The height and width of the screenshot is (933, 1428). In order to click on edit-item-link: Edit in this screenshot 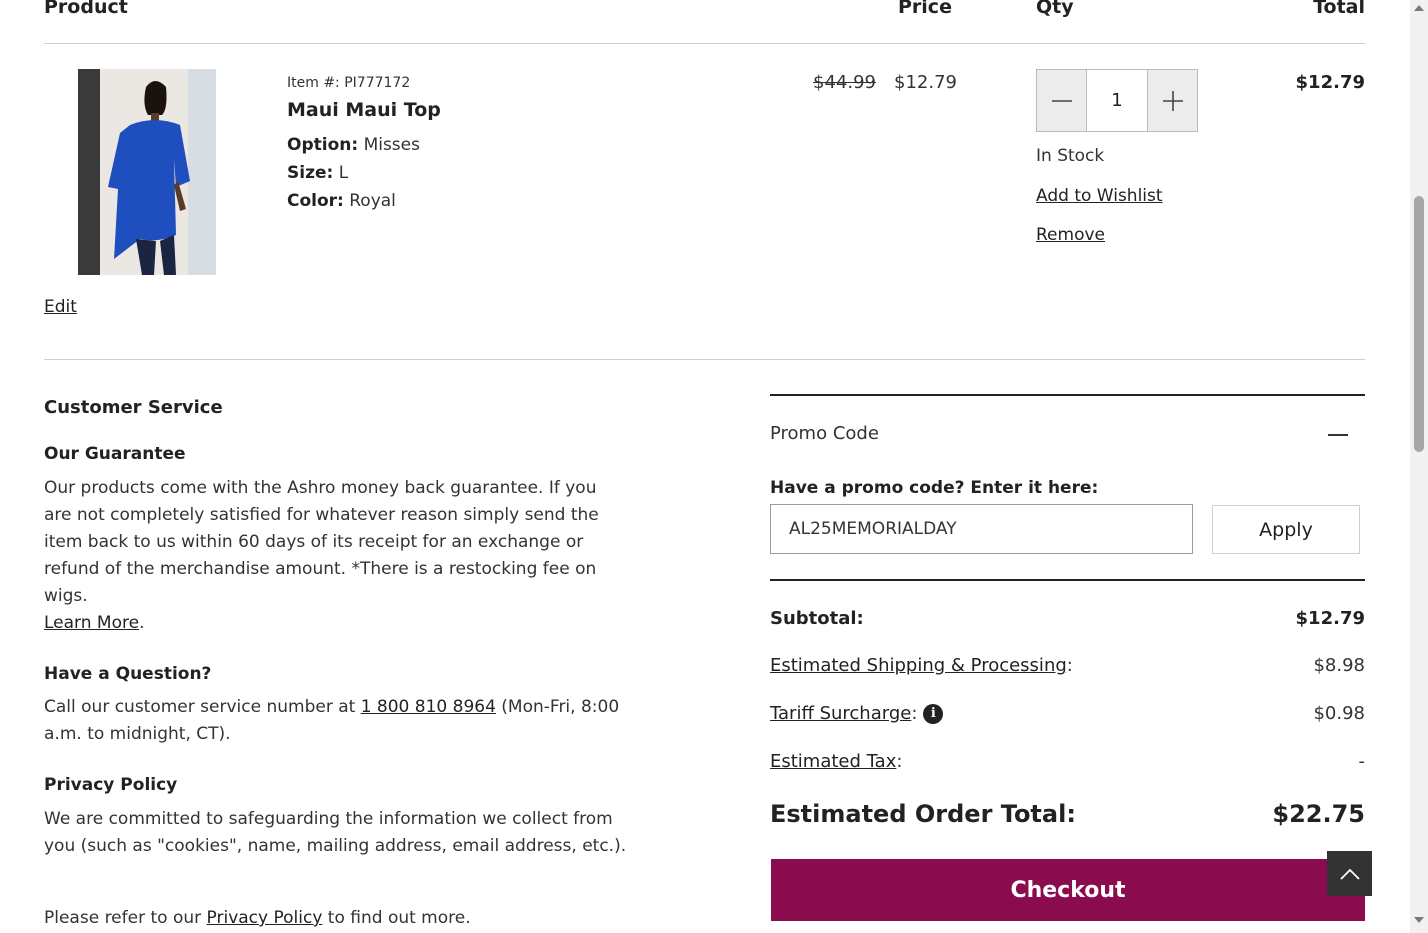, I will do `click(60, 307)`.